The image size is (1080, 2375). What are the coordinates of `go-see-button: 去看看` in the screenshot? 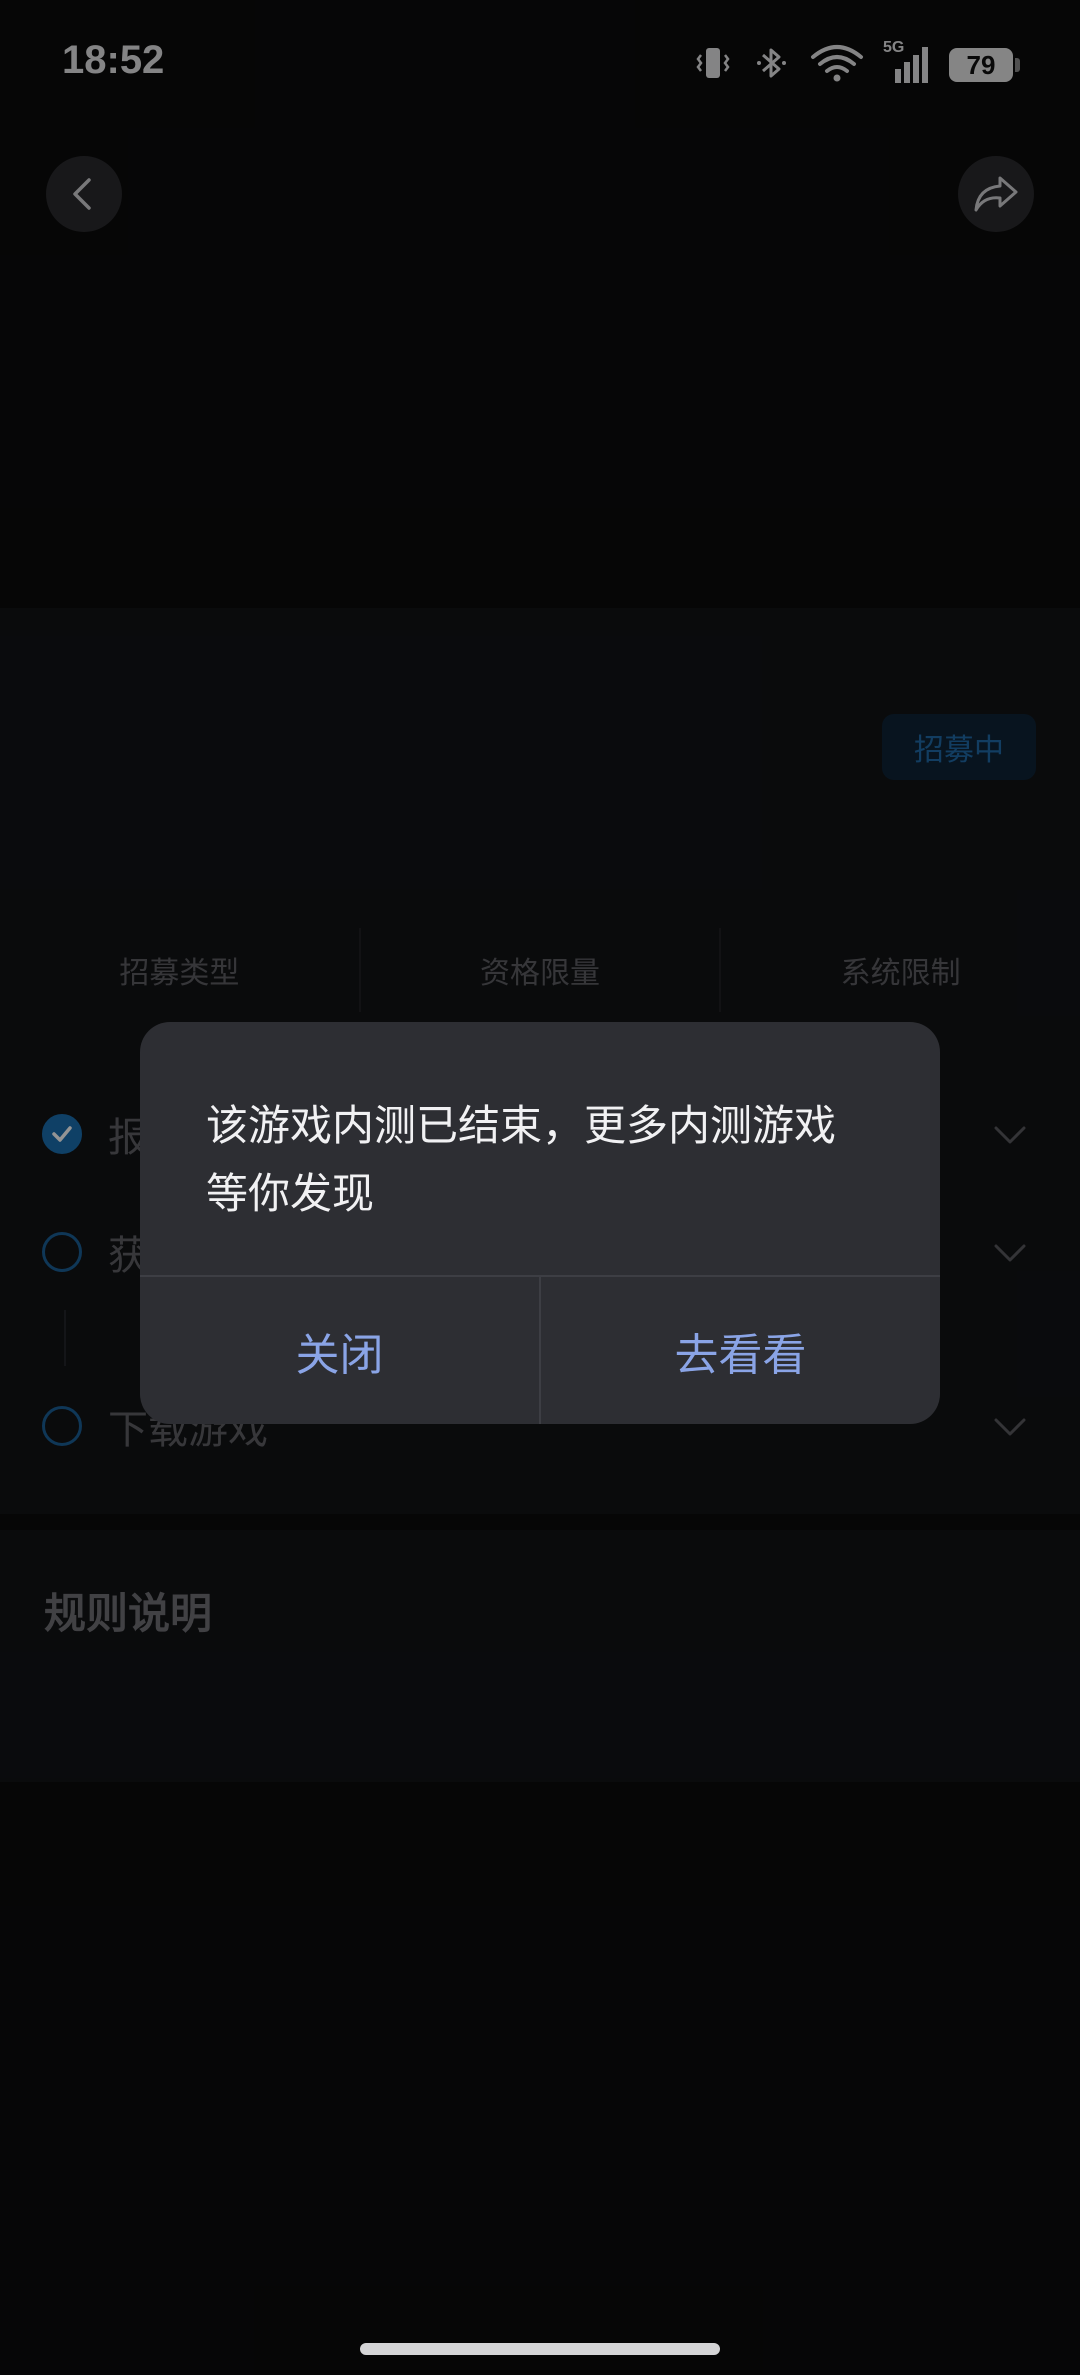 It's located at (740, 1350).